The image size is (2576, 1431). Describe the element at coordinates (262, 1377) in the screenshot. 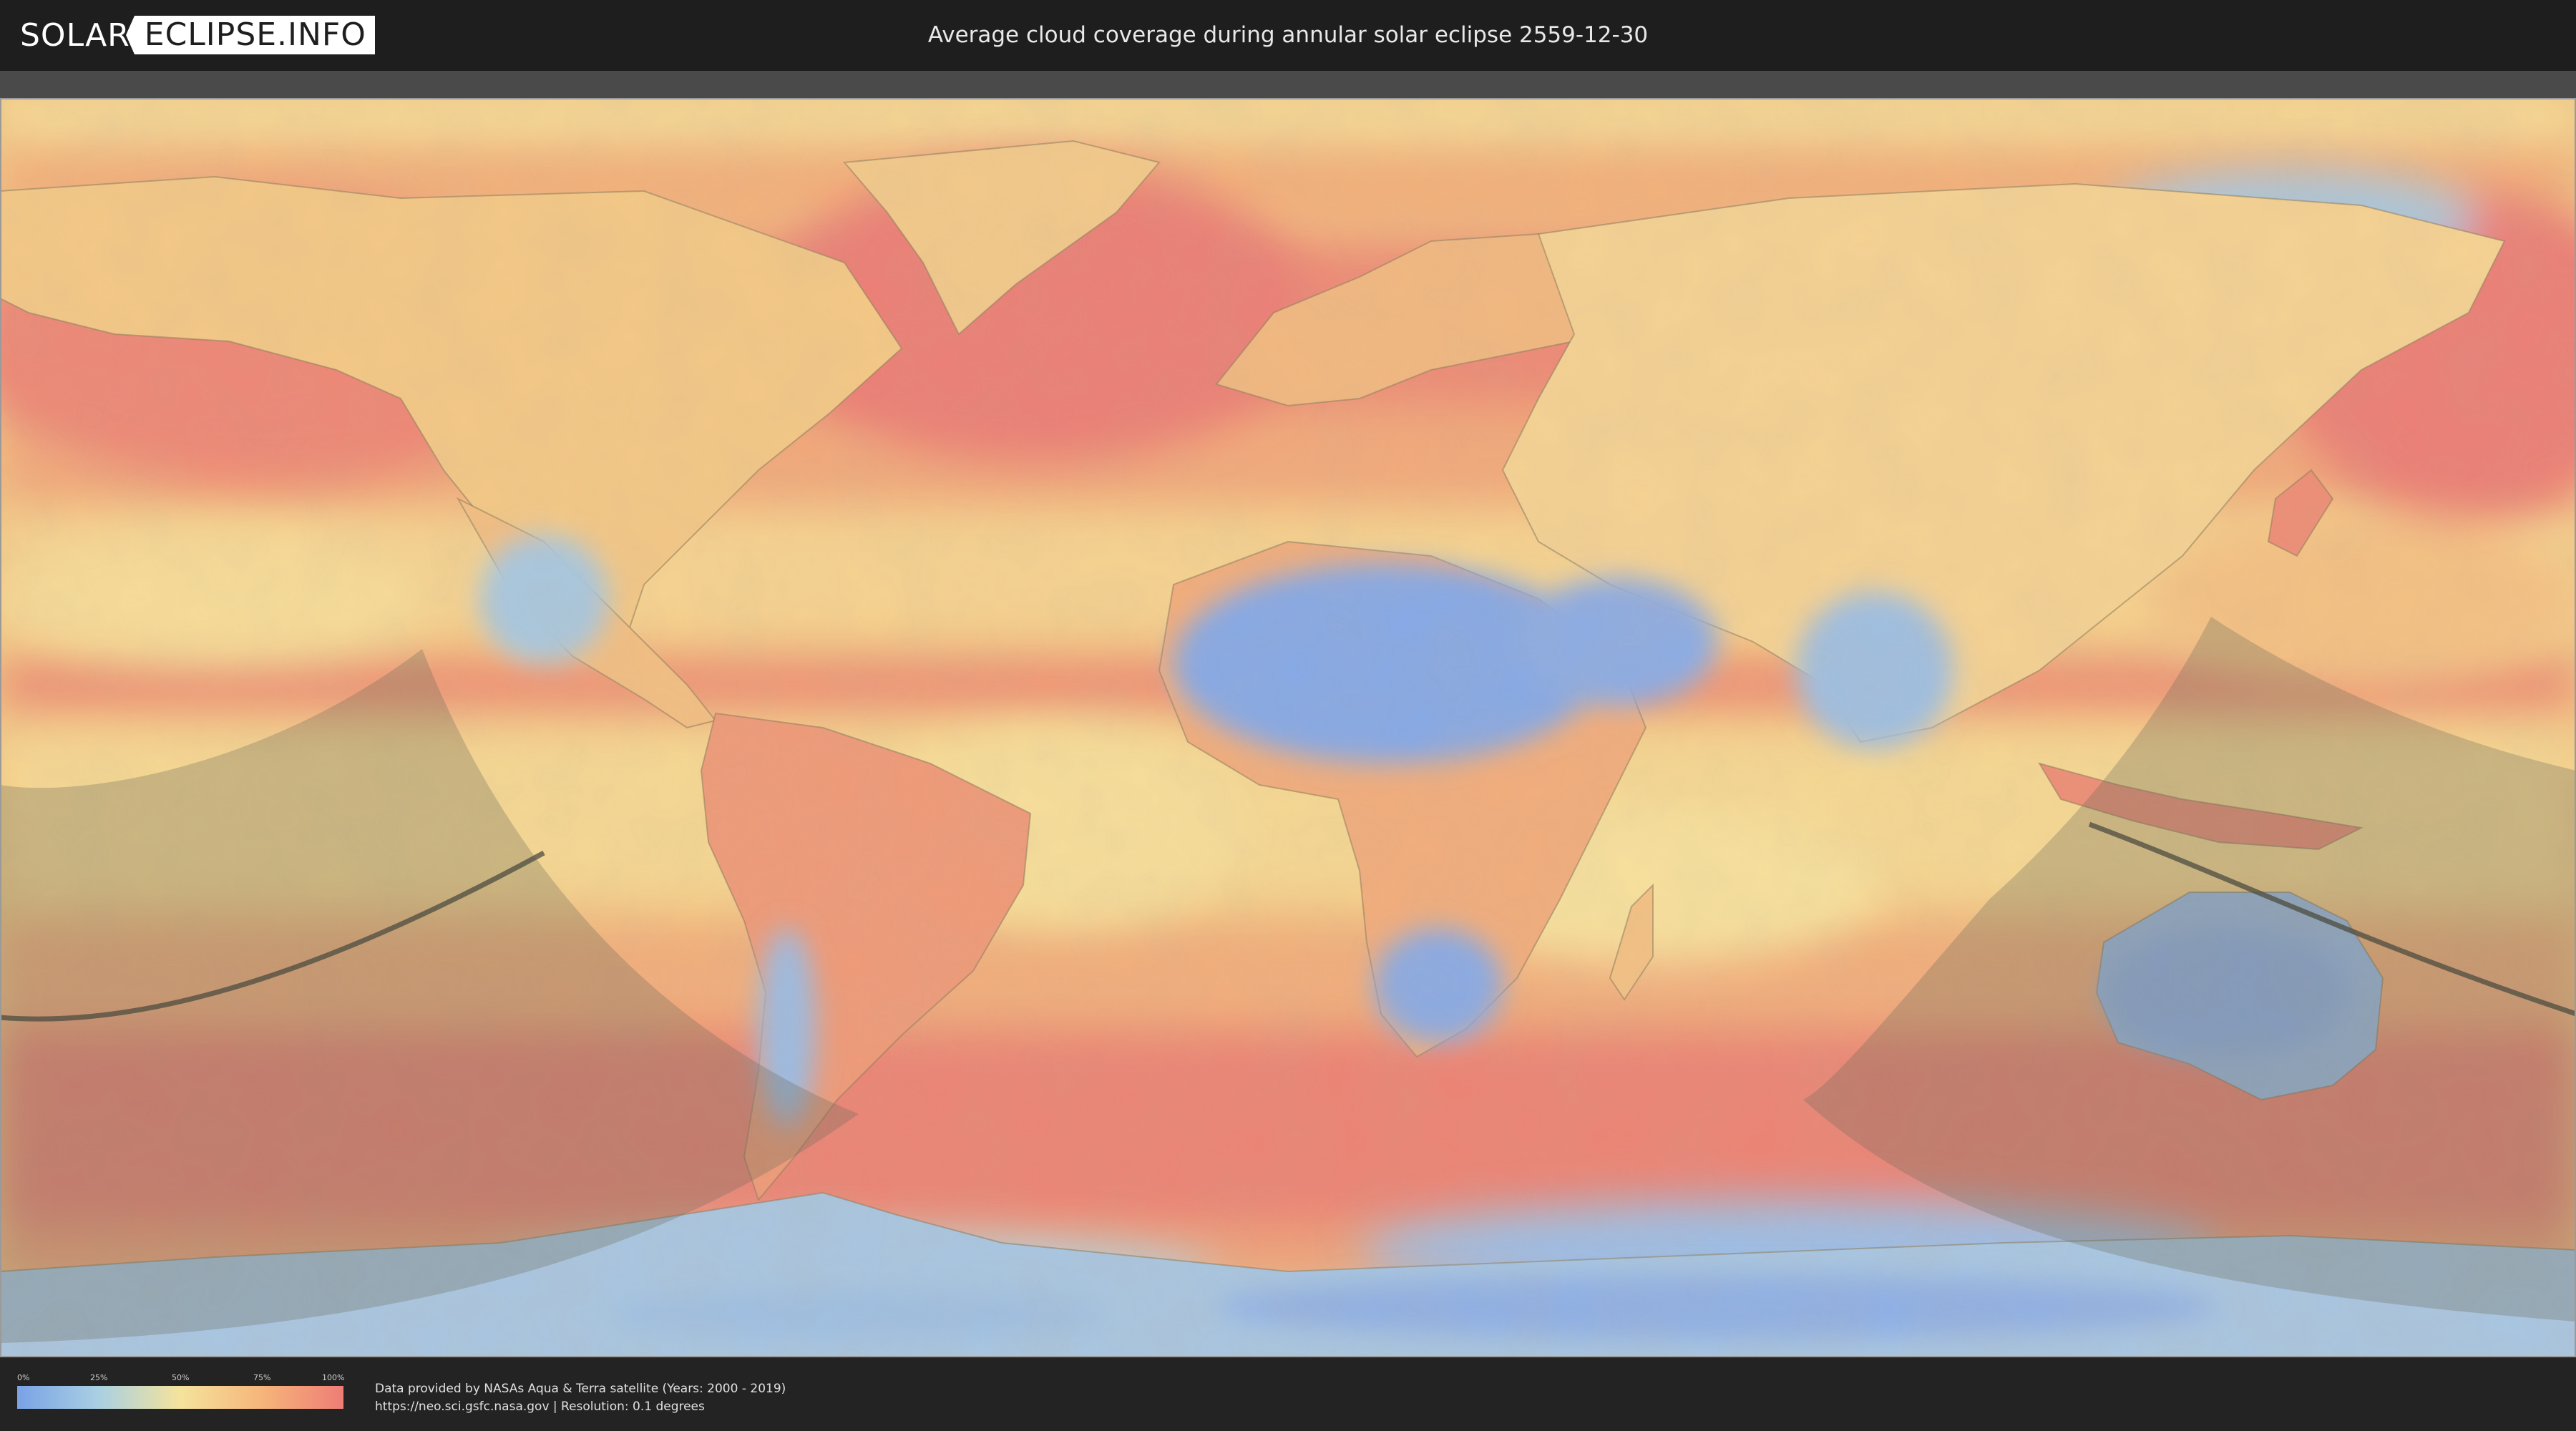

I see `legend-tick-75: 75%` at that location.